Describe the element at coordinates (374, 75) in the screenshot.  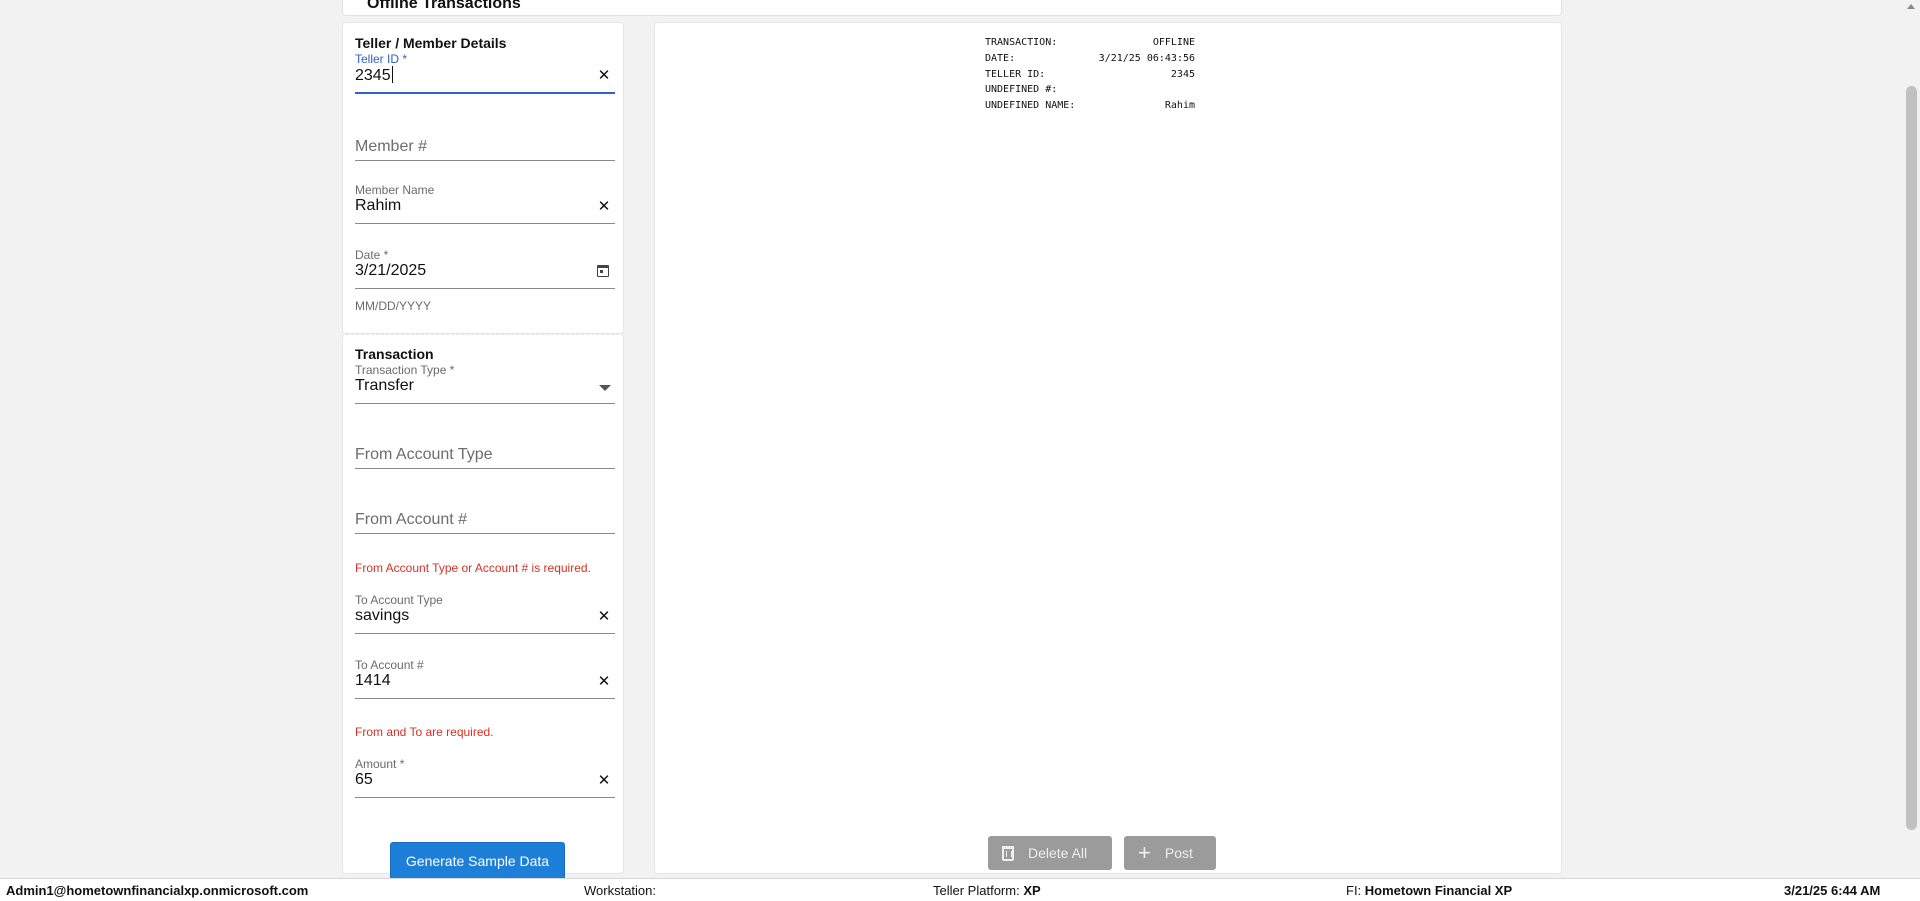
I see `teller-id-input: 2345` at that location.